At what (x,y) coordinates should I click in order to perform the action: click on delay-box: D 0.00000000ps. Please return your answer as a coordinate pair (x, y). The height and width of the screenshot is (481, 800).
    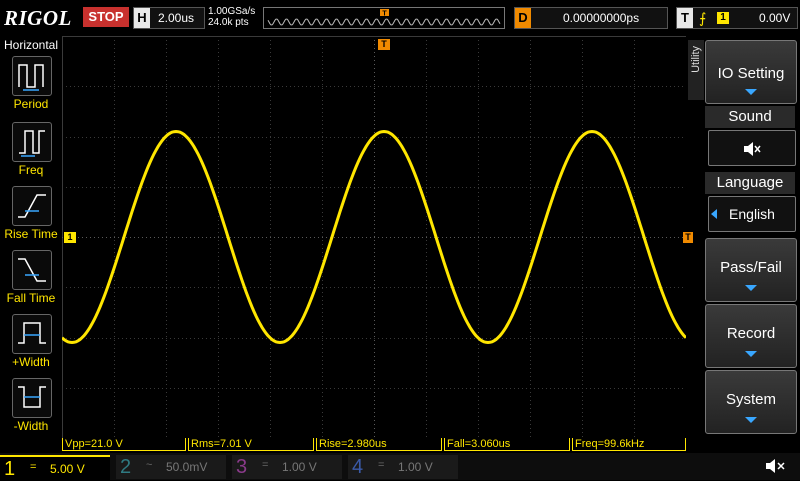
    Looking at the image, I should click on (591, 18).